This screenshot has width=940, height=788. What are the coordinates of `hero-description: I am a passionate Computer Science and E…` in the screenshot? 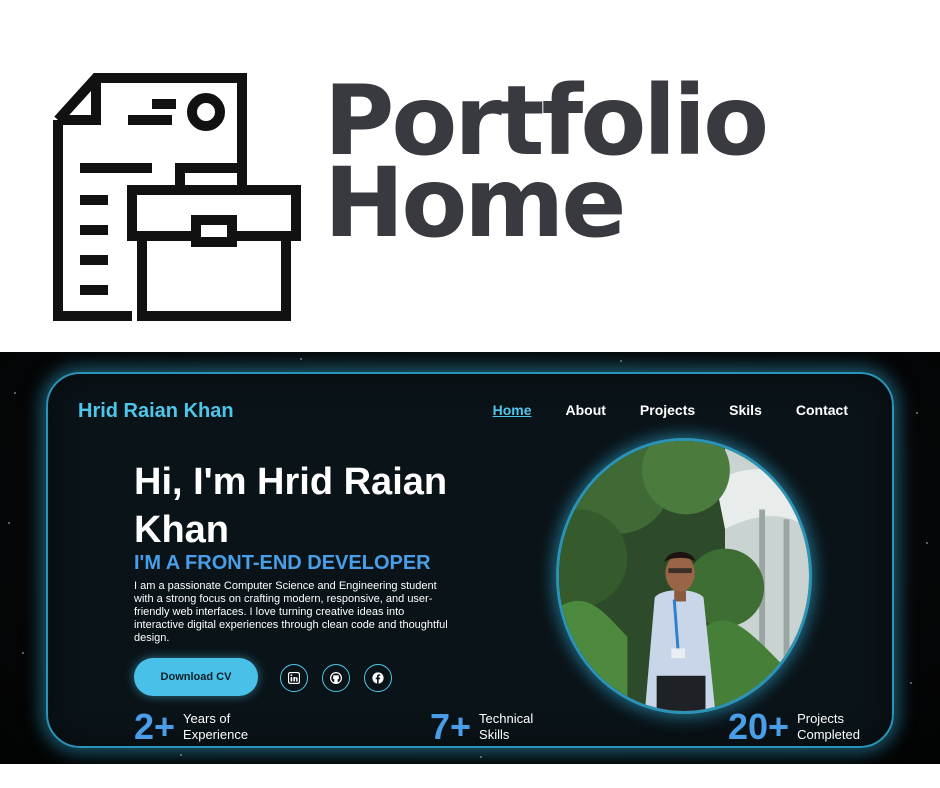 It's located at (291, 612).